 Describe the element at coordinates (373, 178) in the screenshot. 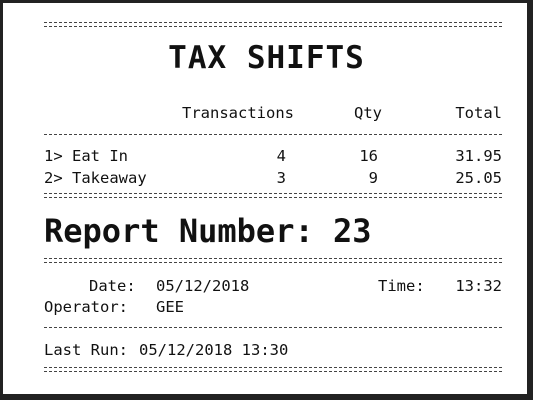

I see `row-qty-takeaway: 9` at that location.